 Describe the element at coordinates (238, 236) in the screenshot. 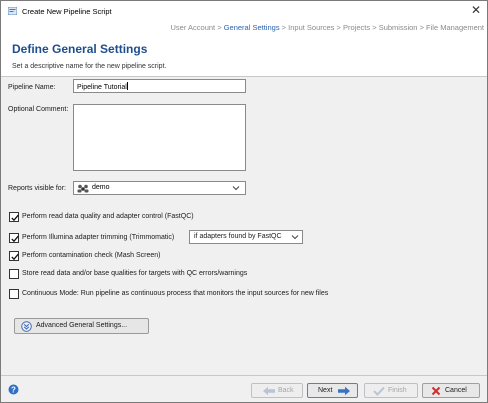

I see `trimming-mode-value: if adapters found by FastQC` at that location.